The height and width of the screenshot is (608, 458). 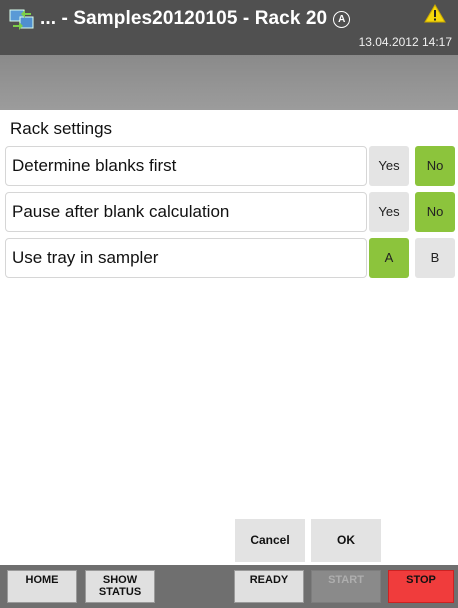 What do you see at coordinates (435, 13) in the screenshot?
I see `warning-icon` at bounding box center [435, 13].